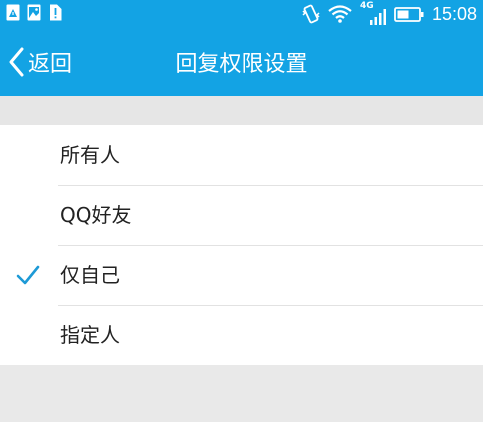 This screenshot has height=422, width=483. What do you see at coordinates (454, 13) in the screenshot?
I see `status-time: 15:08` at bounding box center [454, 13].